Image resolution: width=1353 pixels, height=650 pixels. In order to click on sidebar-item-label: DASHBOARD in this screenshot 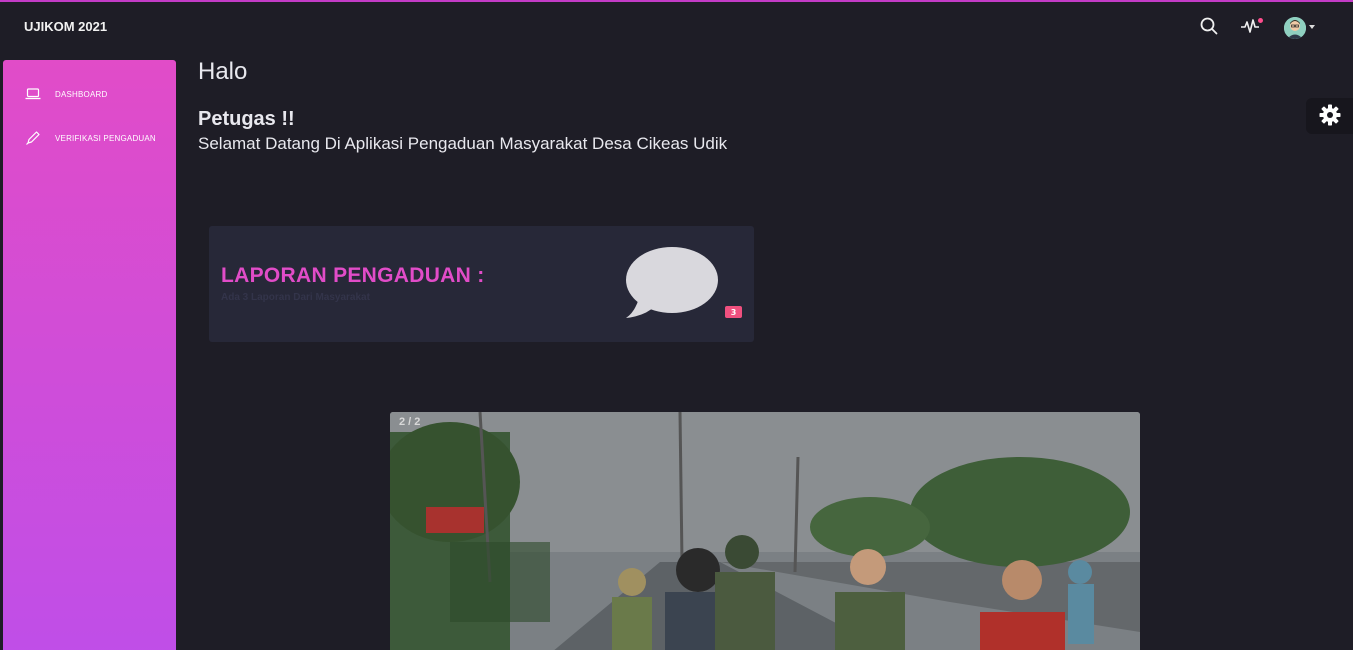, I will do `click(81, 94)`.